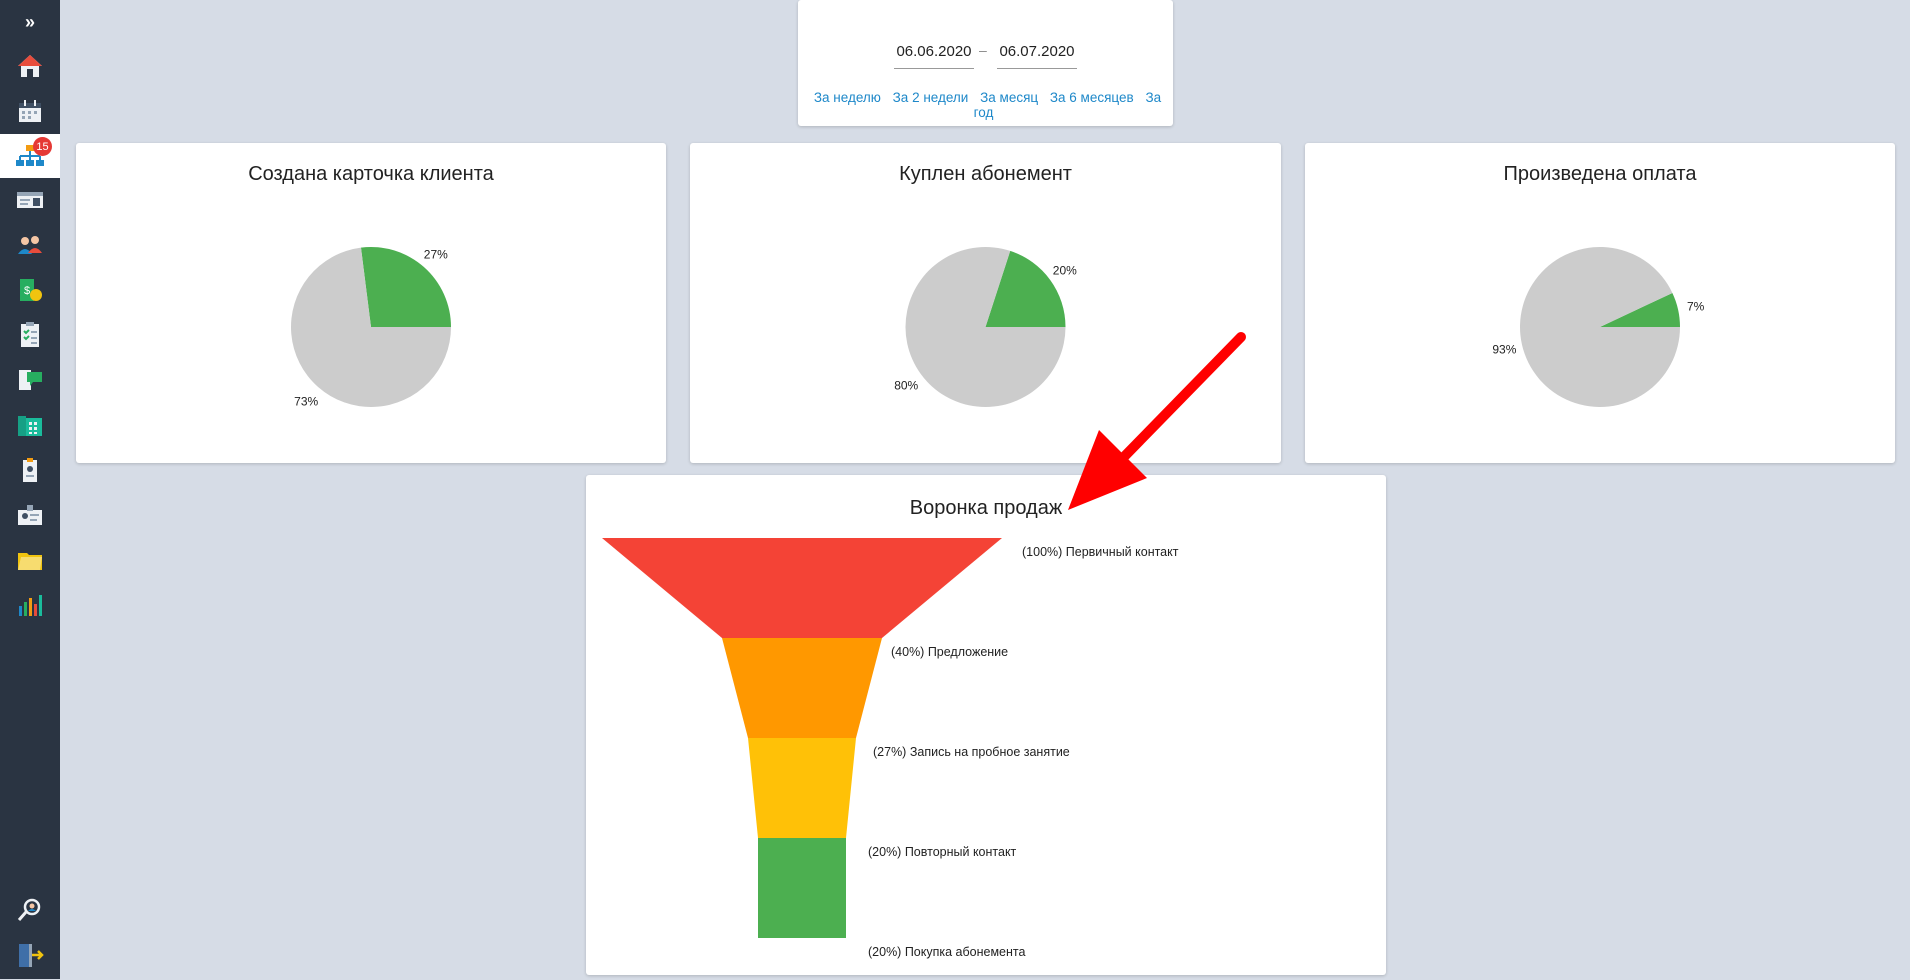 The height and width of the screenshot is (980, 1910). I want to click on sidebar-item-home, so click(30, 66).